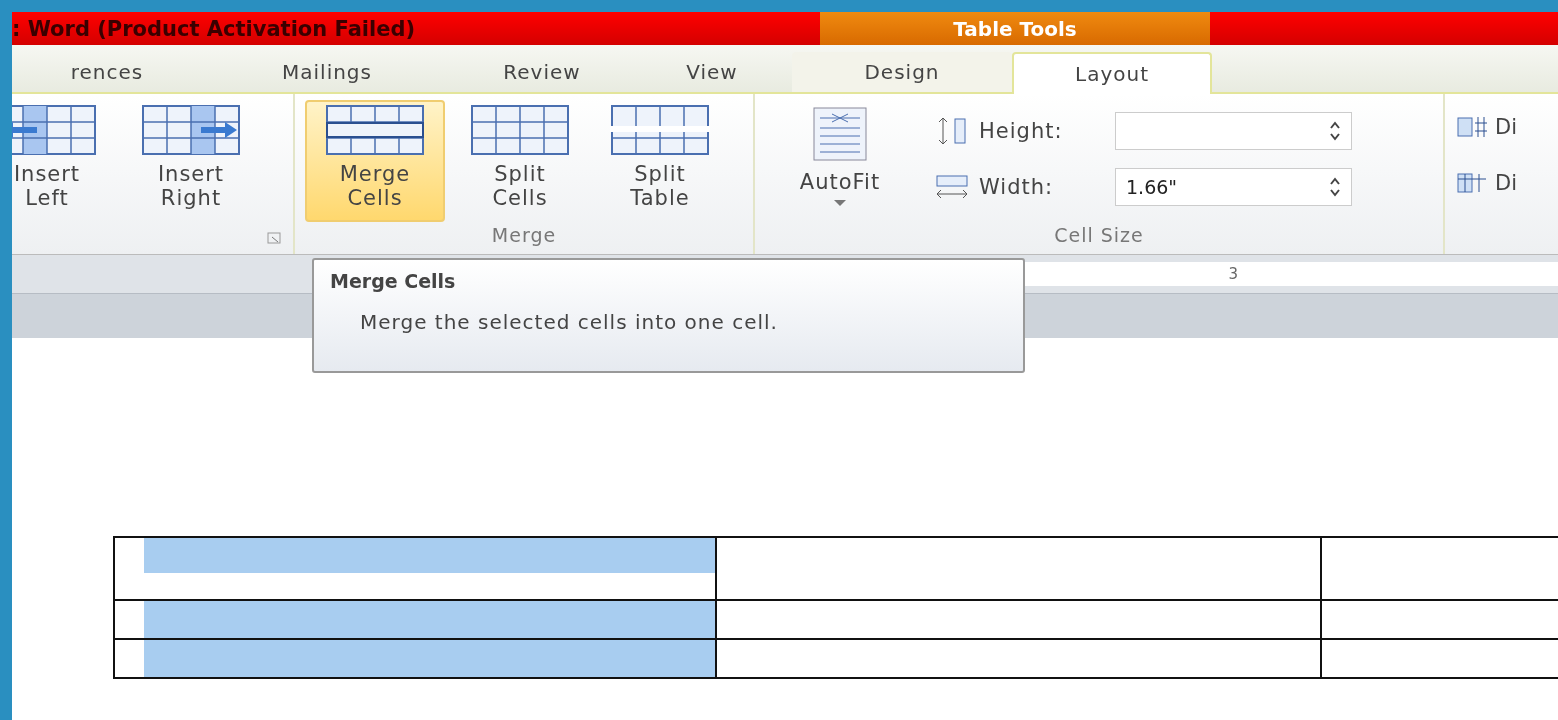 This screenshot has height=720, width=1558. What do you see at coordinates (1015, 28) in the screenshot?
I see `context-tab-title: Table Tools` at bounding box center [1015, 28].